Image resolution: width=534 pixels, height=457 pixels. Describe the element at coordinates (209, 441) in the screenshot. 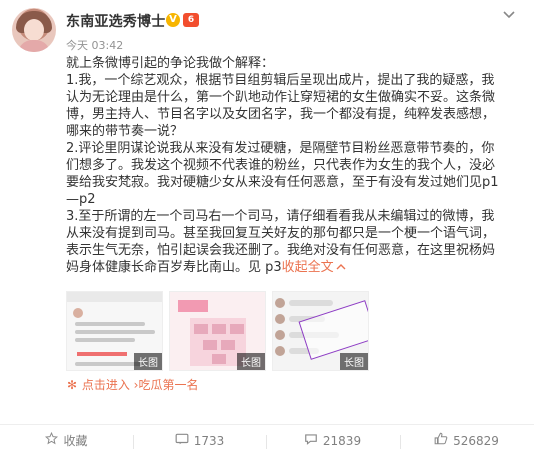

I see `repost-count: 1733` at that location.